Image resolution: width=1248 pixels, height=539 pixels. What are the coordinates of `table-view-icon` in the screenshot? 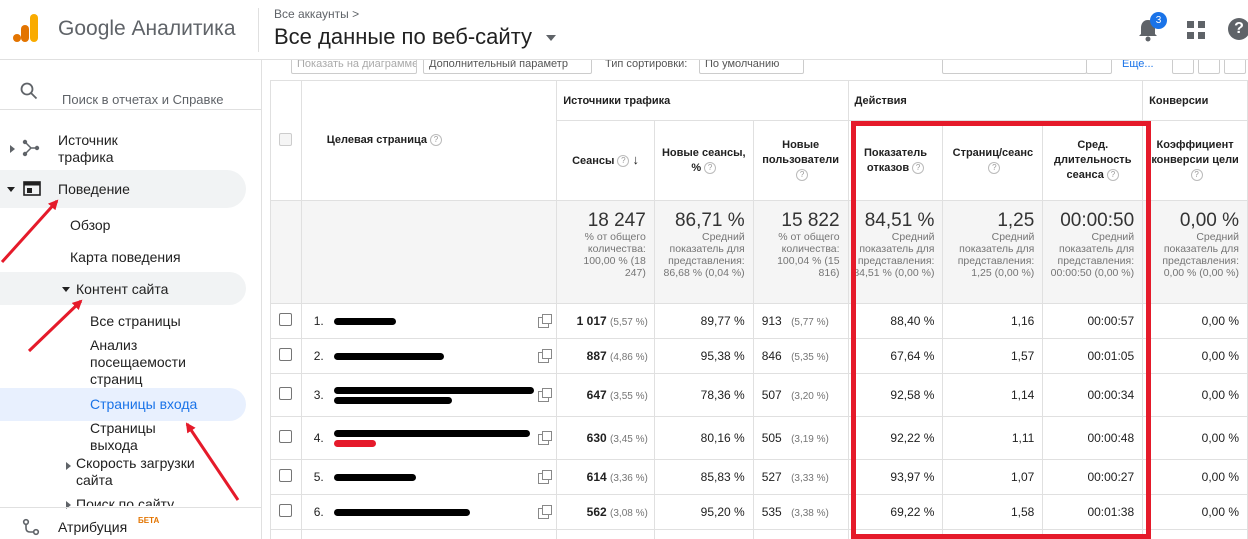 It's located at (1183, 67).